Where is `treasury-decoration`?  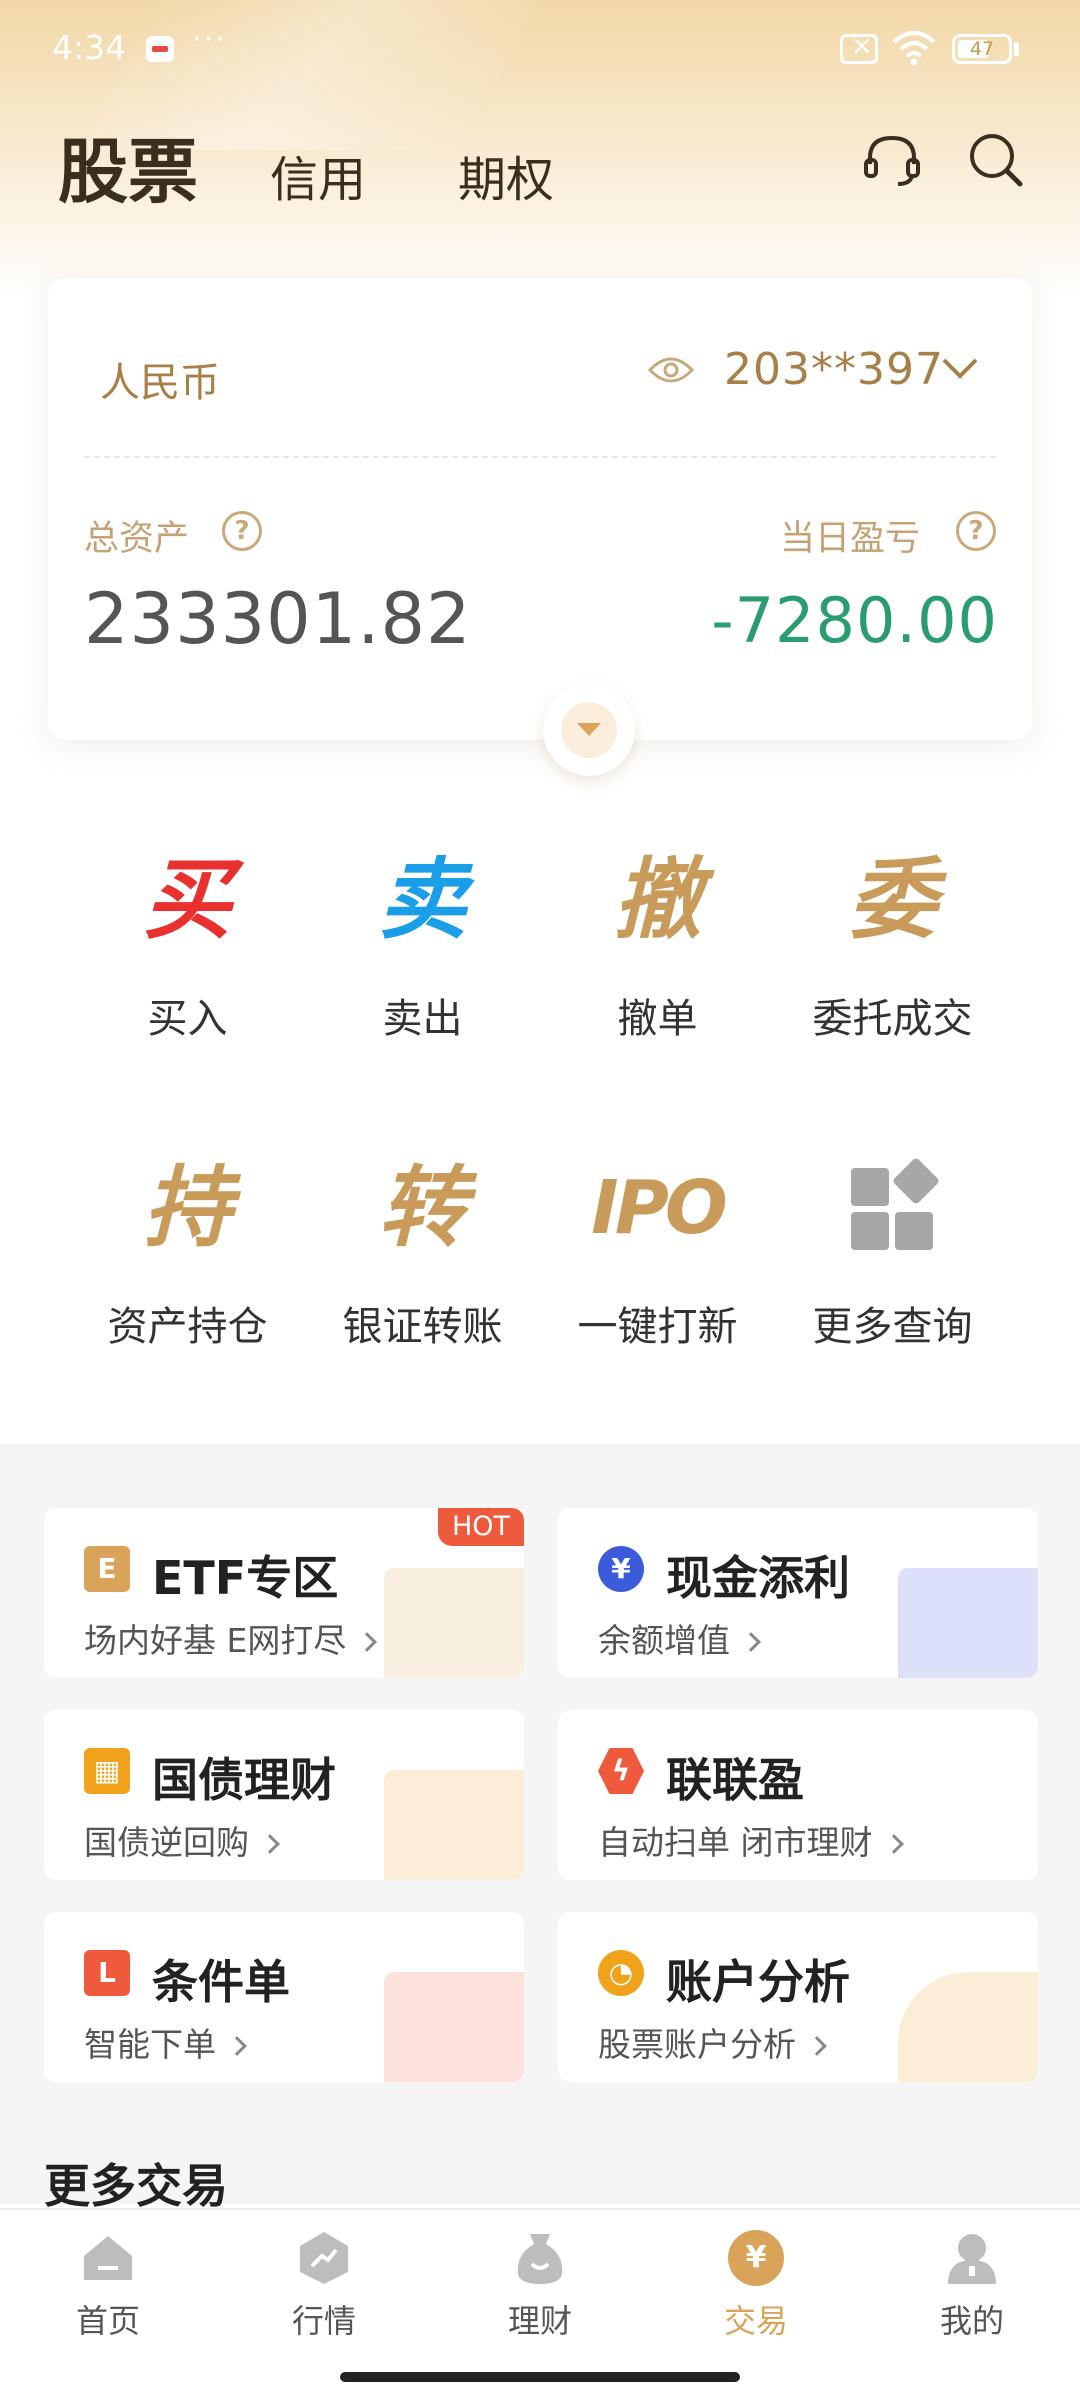 treasury-decoration is located at coordinates (454, 1825).